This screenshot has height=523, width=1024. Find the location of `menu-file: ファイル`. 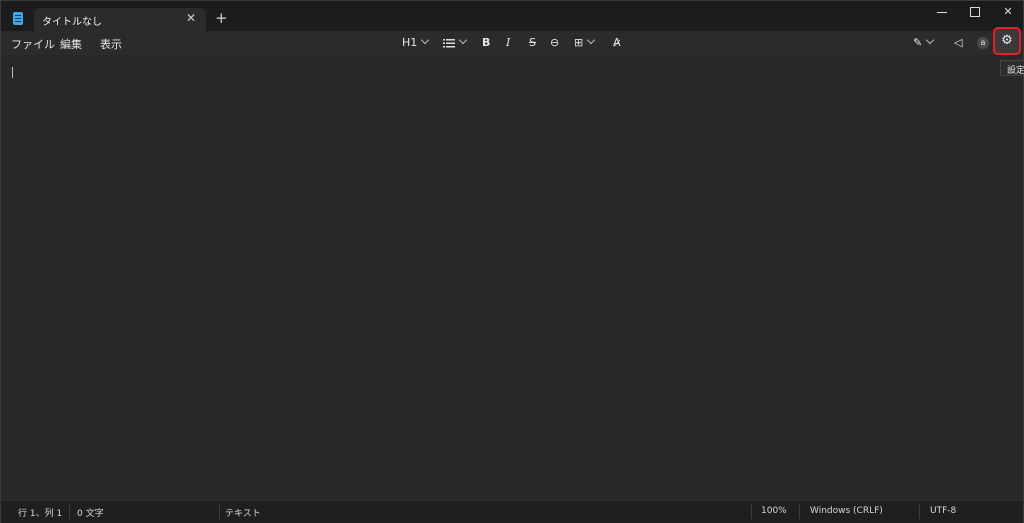

menu-file: ファイル is located at coordinates (33, 44).